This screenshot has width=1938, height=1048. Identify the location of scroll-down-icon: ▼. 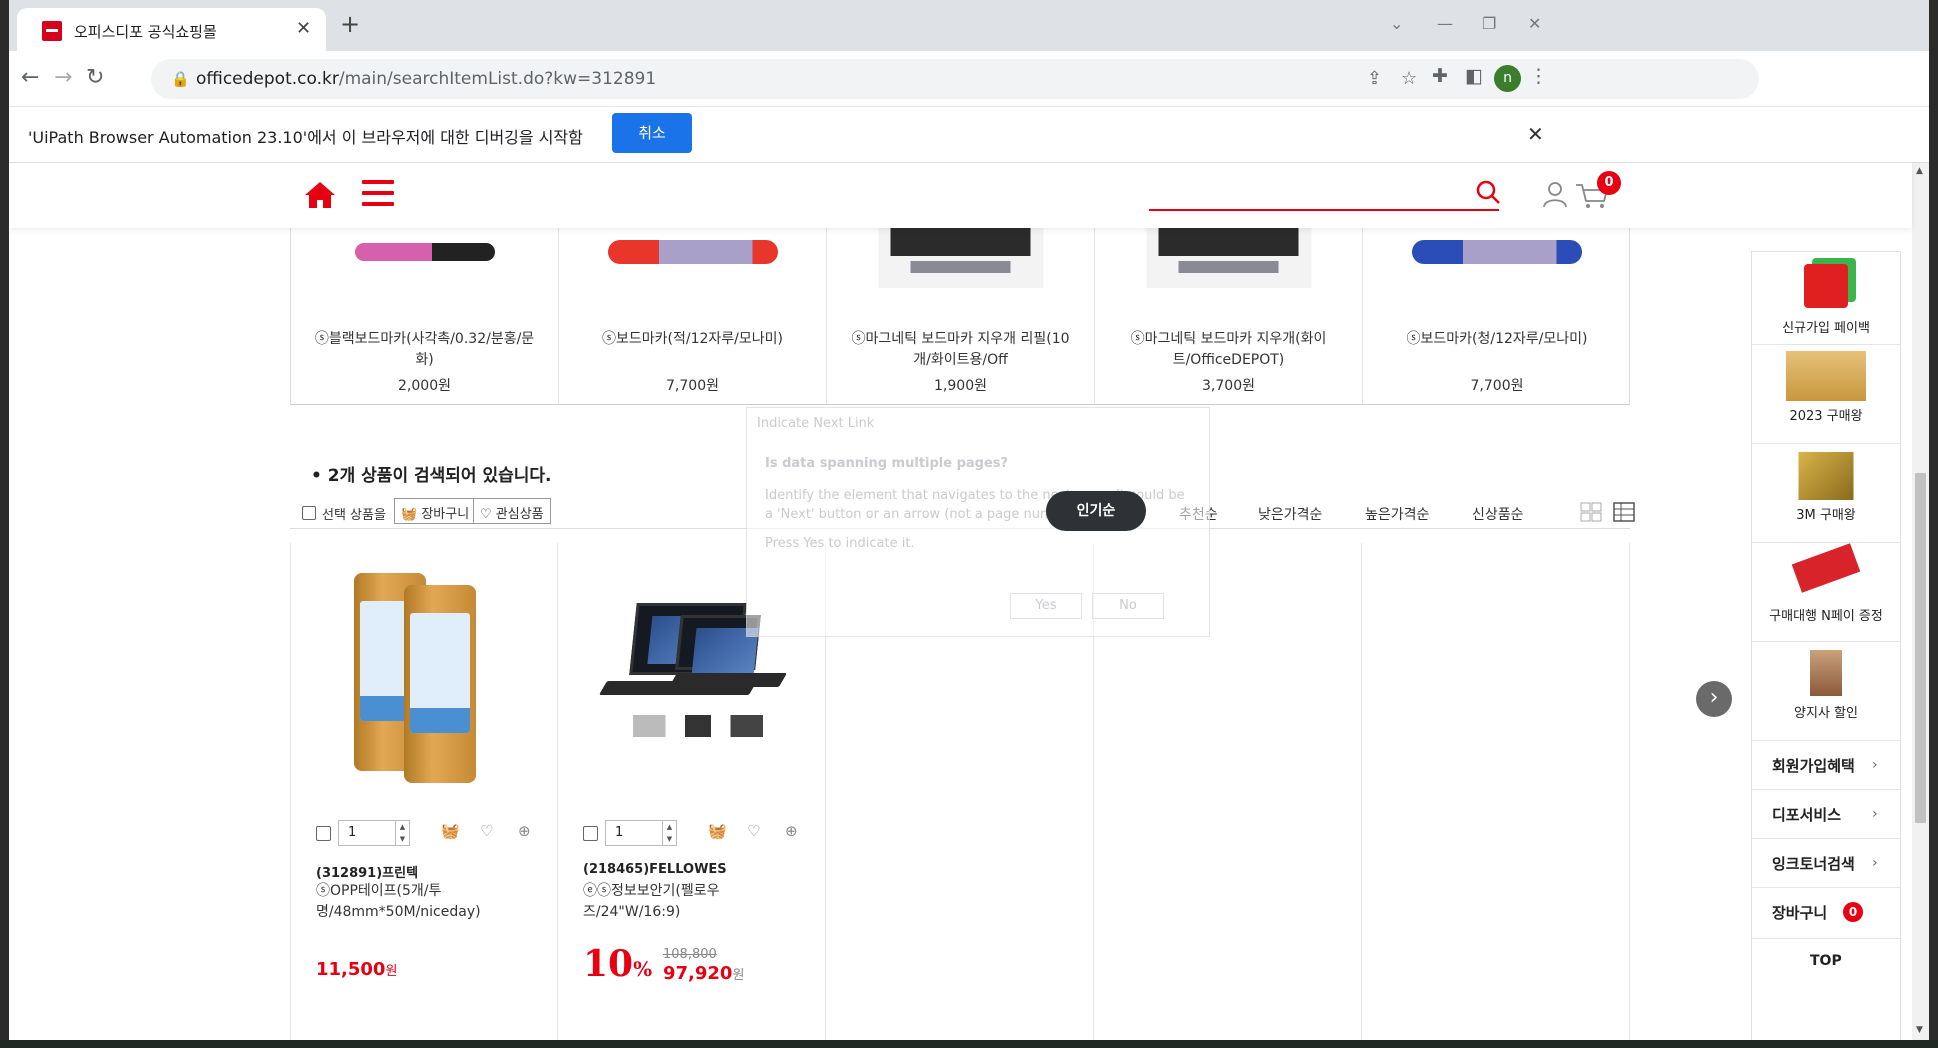
(1919, 1030).